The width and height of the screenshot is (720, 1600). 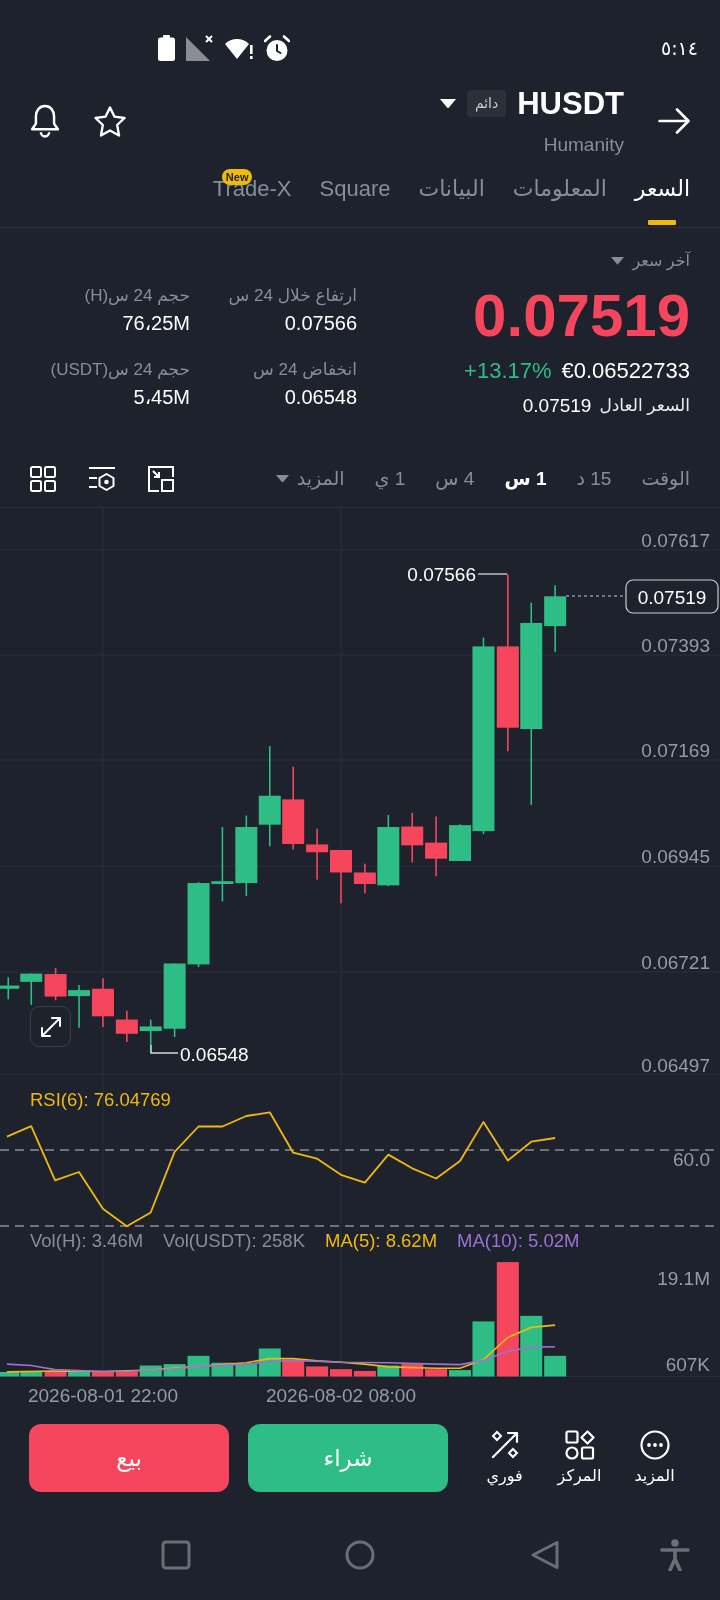 What do you see at coordinates (672, 596) in the screenshot?
I see `current-price-tag: 0.07519` at bounding box center [672, 596].